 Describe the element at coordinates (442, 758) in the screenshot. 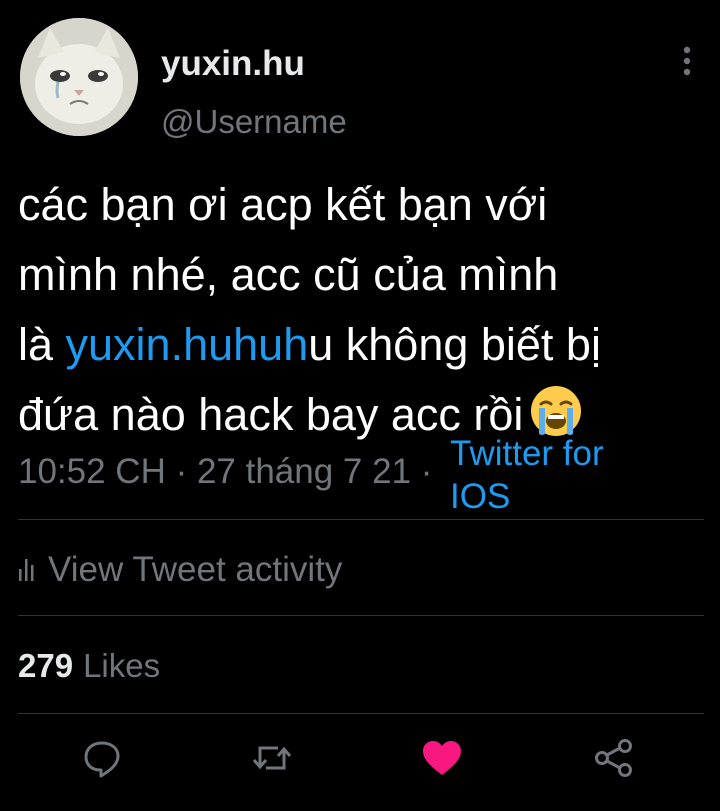

I see `heart-icon` at that location.